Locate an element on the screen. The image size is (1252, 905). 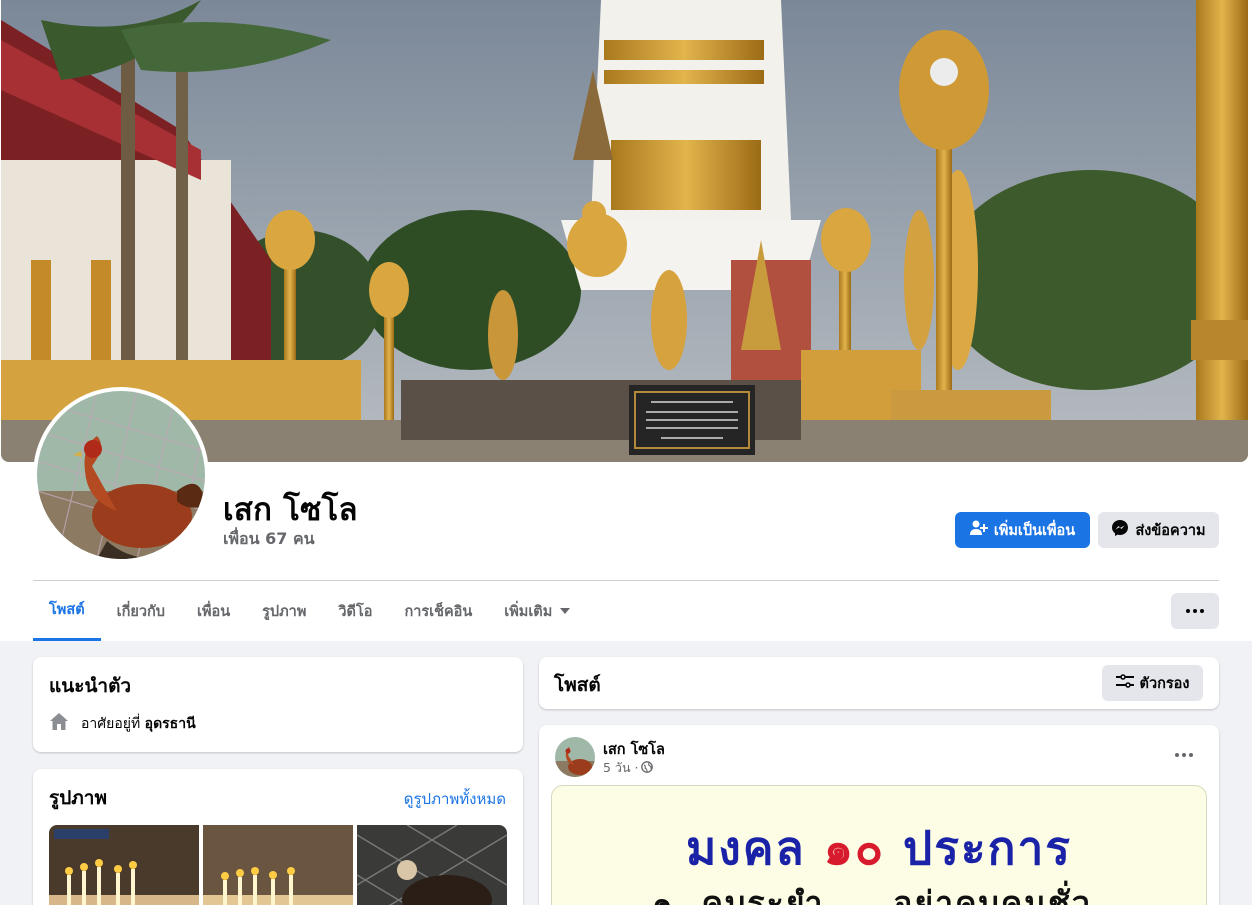
tab-photos-label: รูปภาพ is located at coordinates (284, 611).